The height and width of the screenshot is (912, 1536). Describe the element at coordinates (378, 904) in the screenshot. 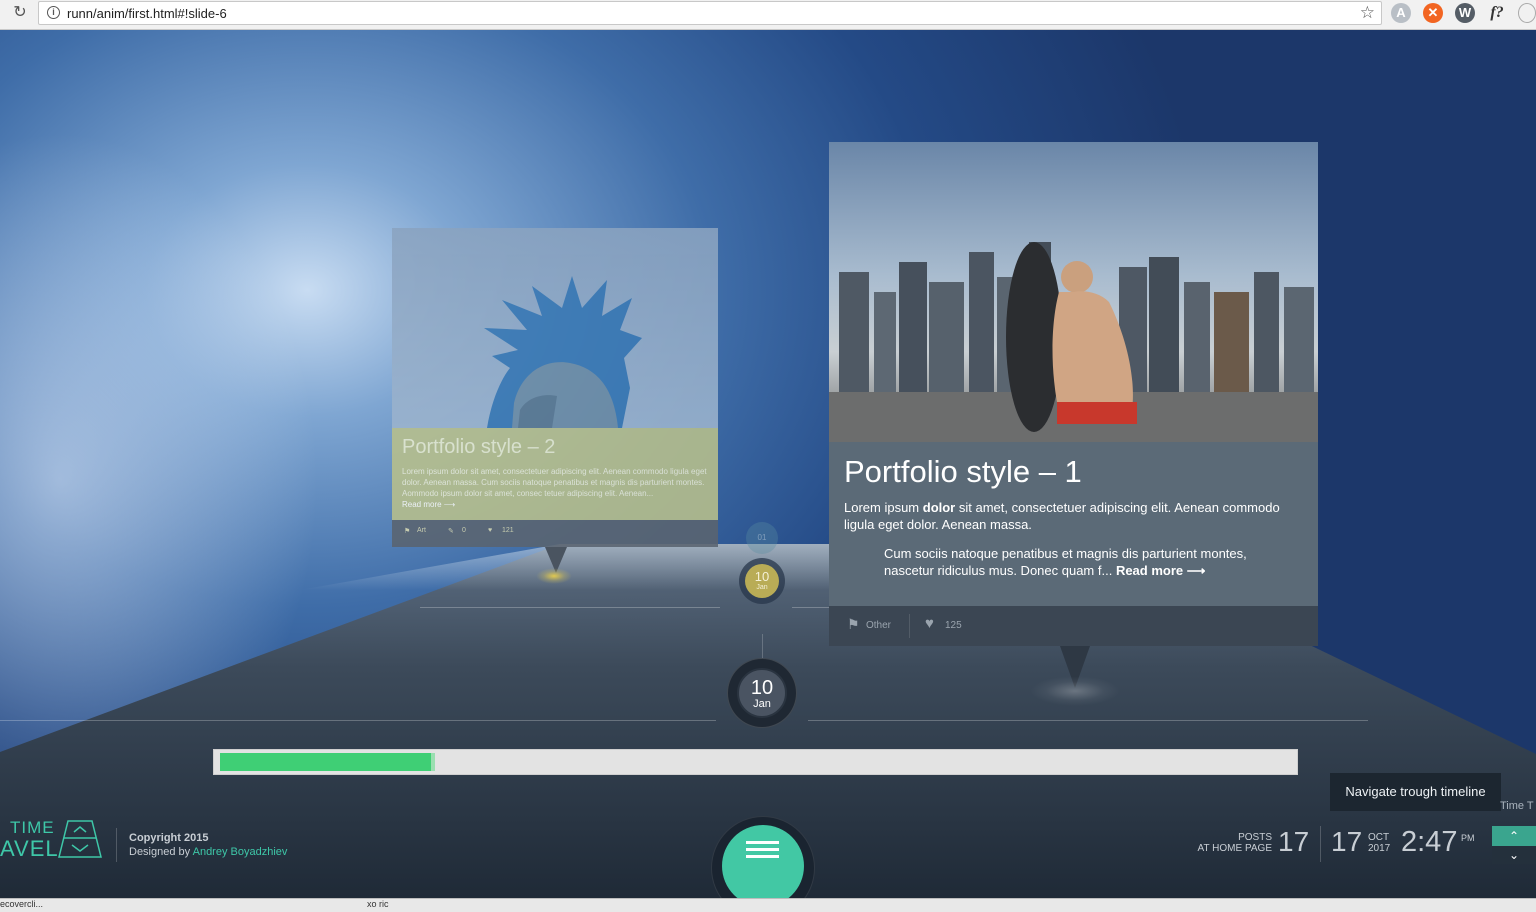

I see `taskbar-item: xo ric` at that location.